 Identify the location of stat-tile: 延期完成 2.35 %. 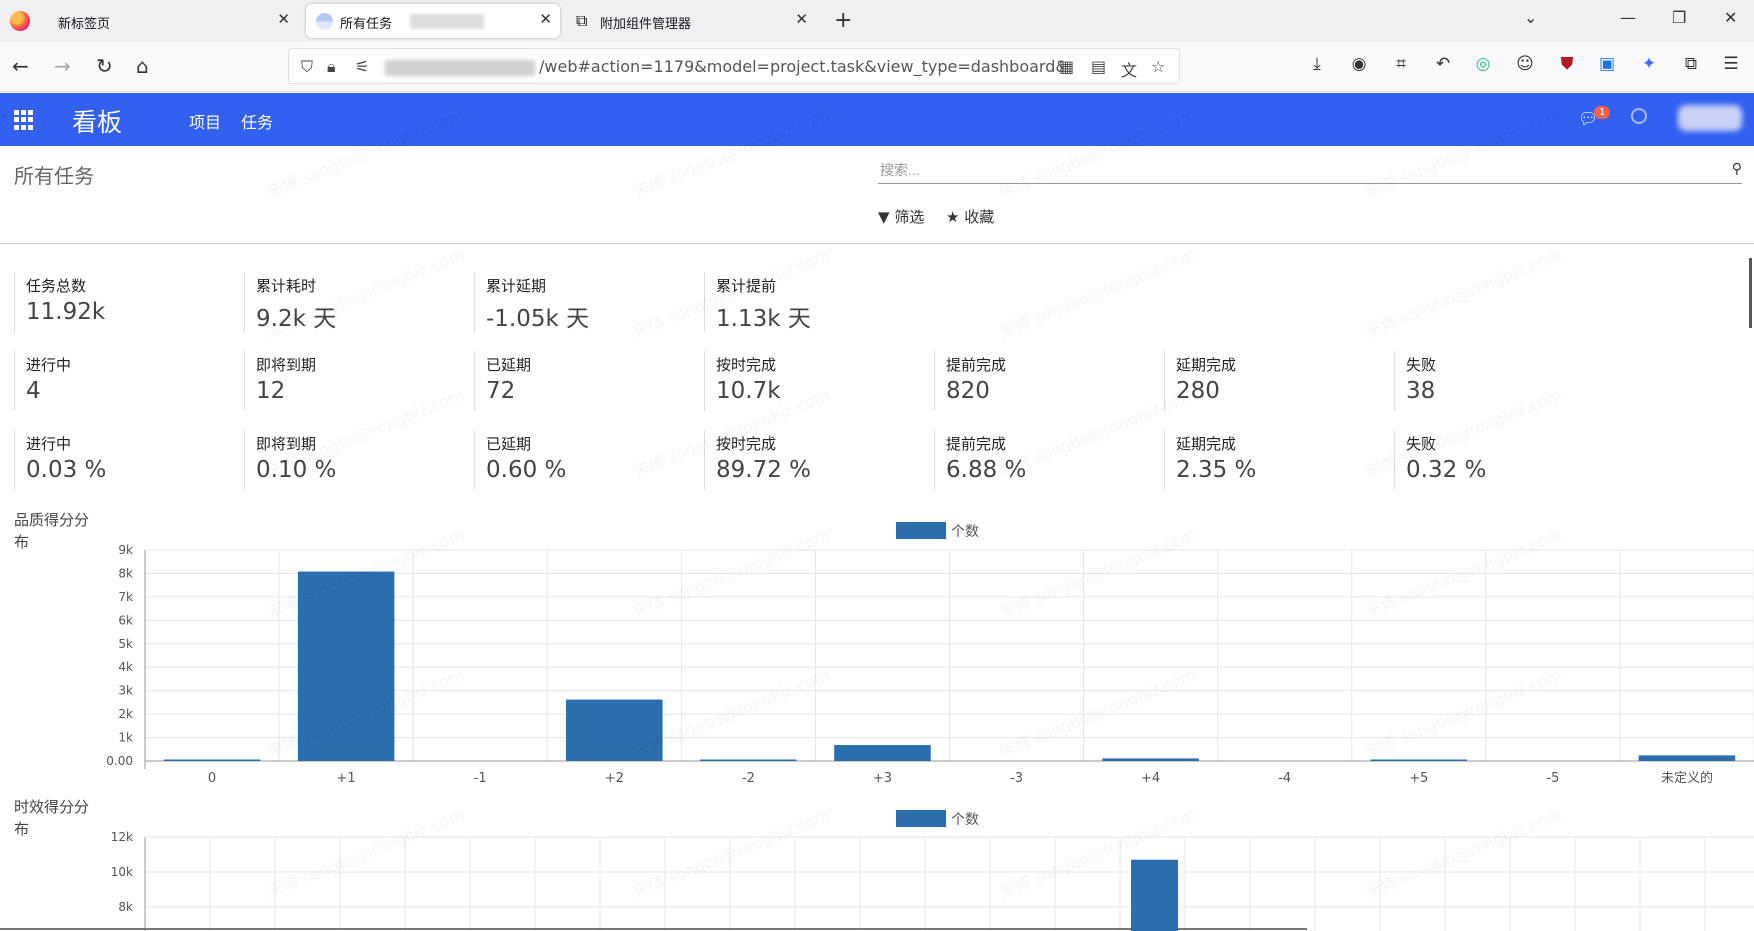
(1264, 460).